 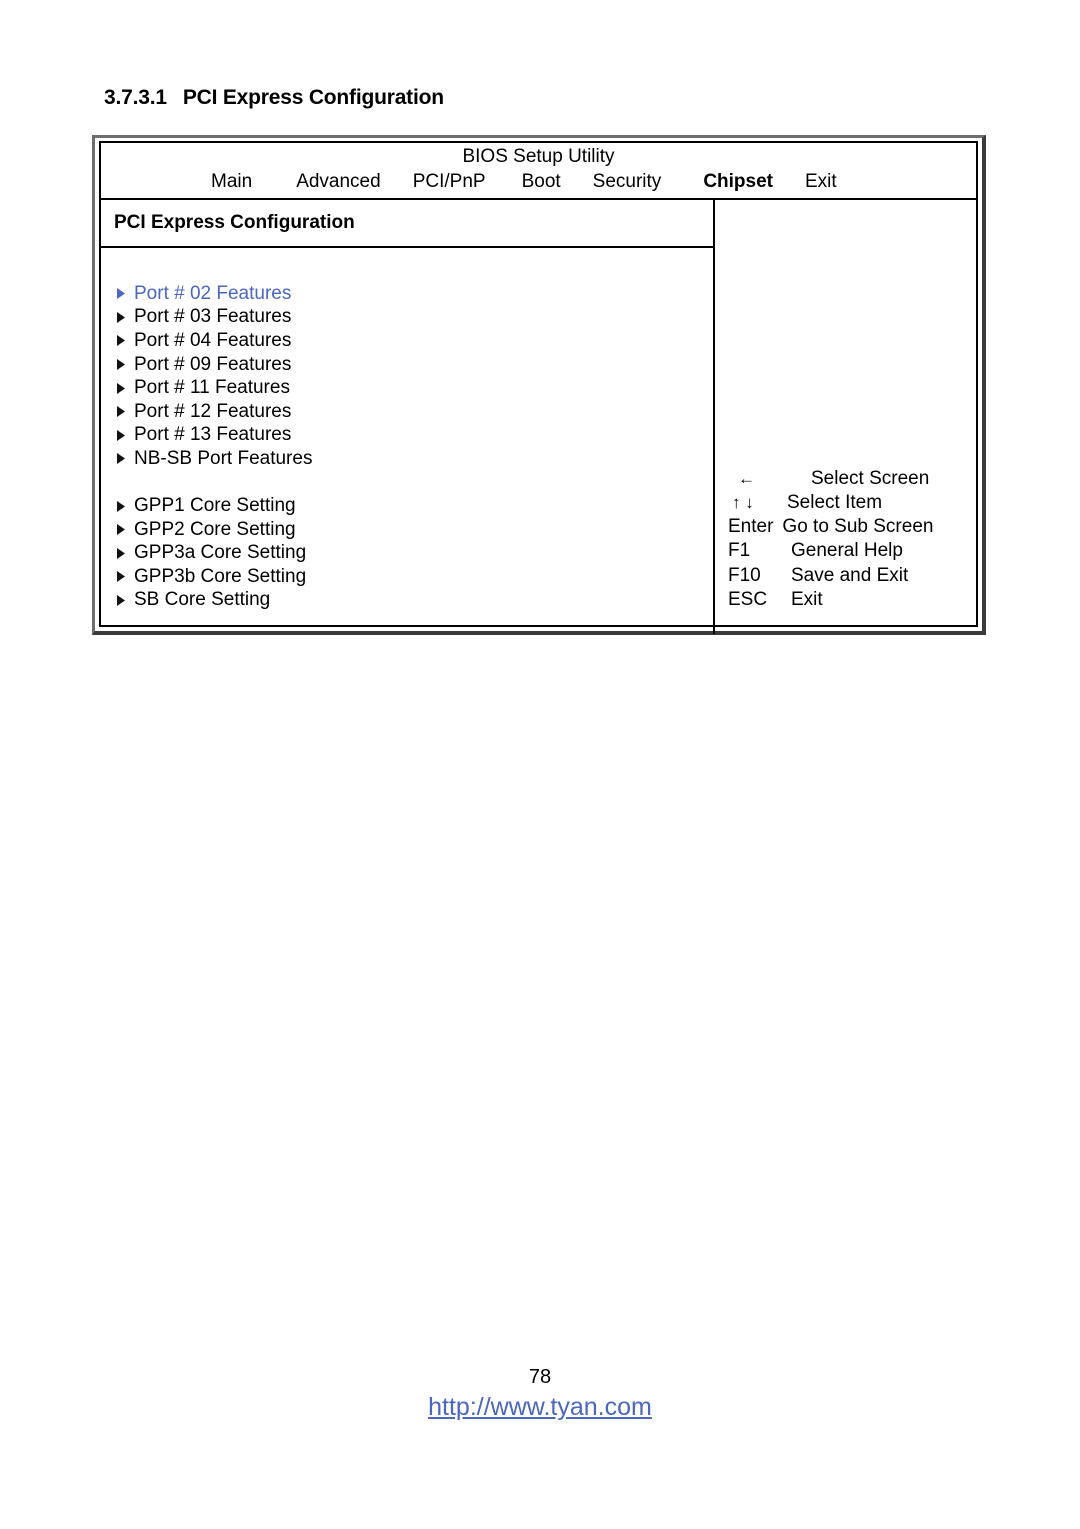 What do you see at coordinates (215, 529) in the screenshot?
I see `menu-item-label: GPP2 Core Setting` at bounding box center [215, 529].